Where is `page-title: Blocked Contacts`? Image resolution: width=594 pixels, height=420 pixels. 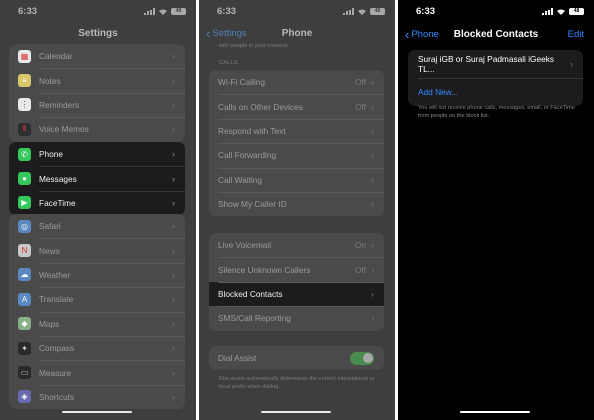
page-title: Blocked Contacts is located at coordinates (496, 34).